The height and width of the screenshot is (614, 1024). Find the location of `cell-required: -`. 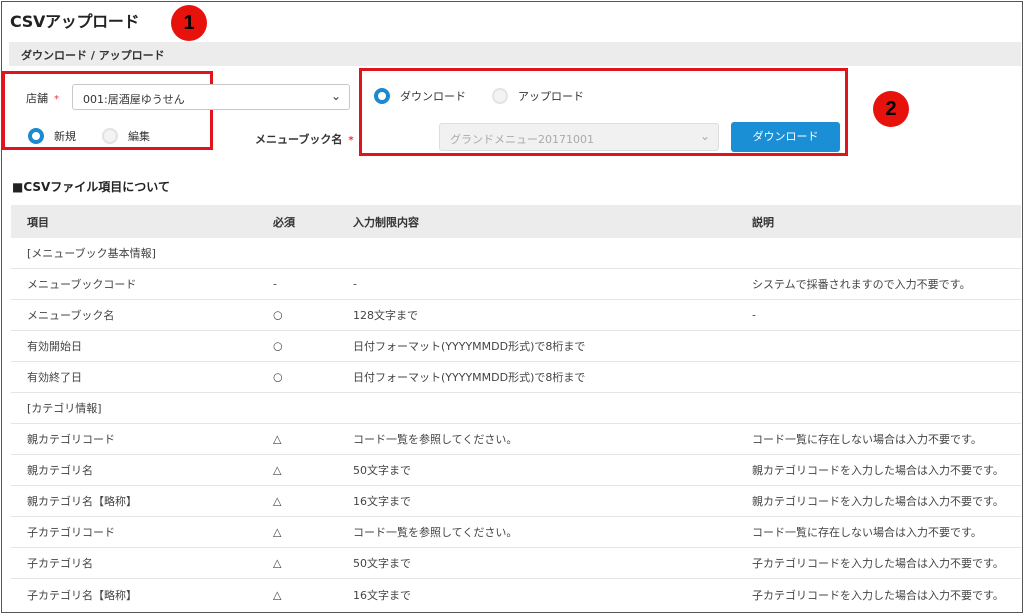

cell-required: - is located at coordinates (275, 284).